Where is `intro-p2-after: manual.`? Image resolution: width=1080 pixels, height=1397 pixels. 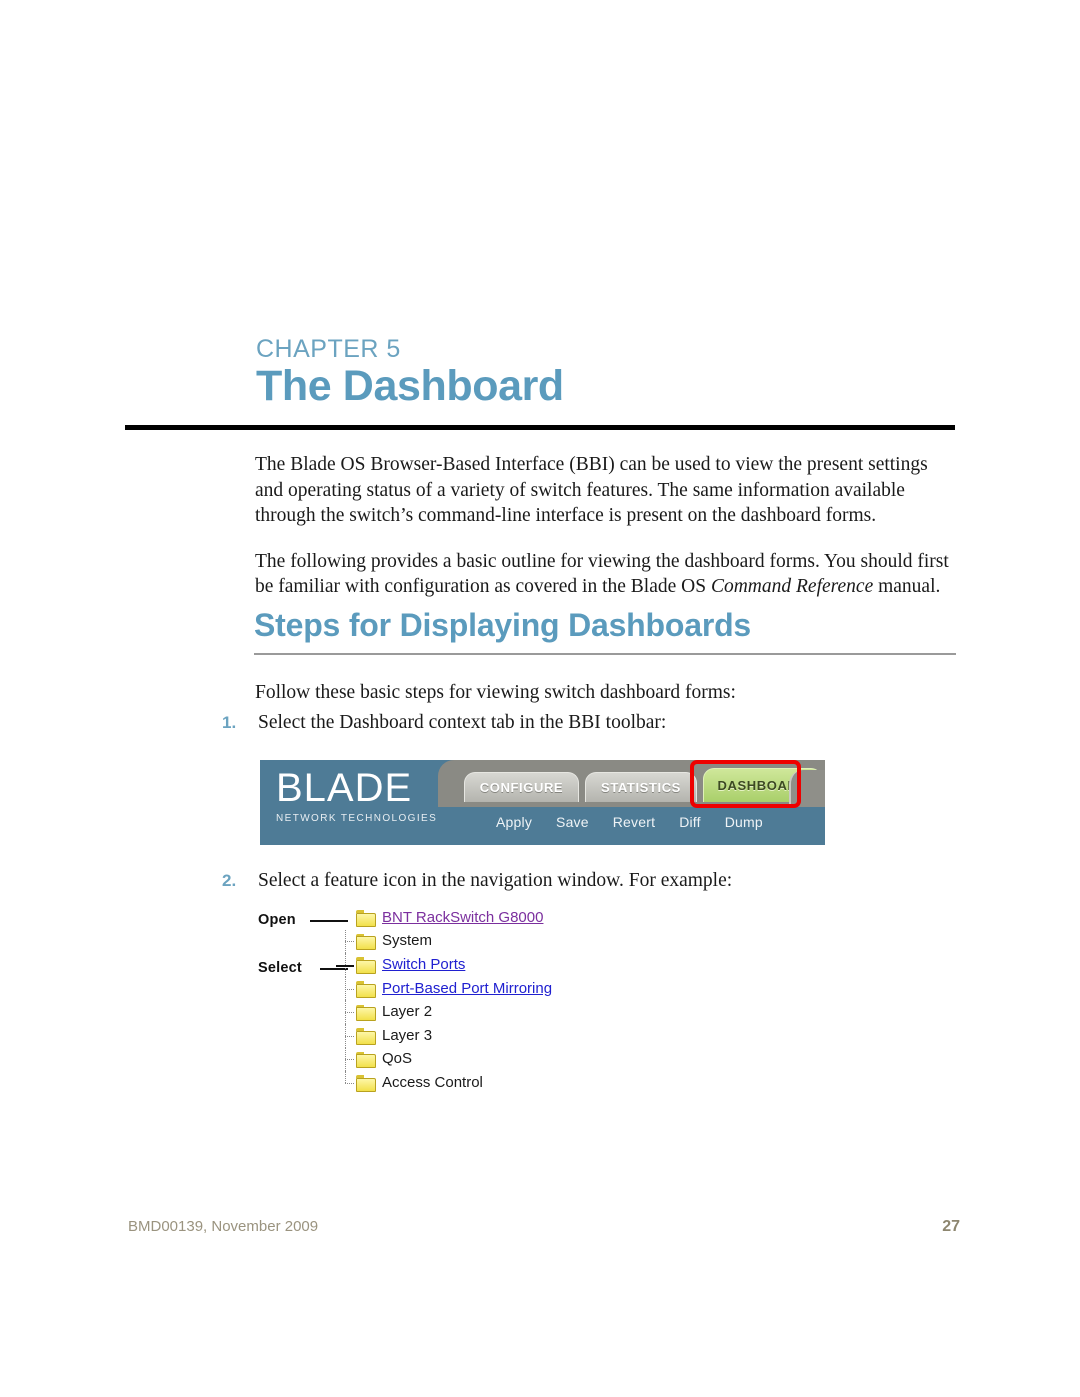
intro-p2-after: manual. is located at coordinates (907, 586).